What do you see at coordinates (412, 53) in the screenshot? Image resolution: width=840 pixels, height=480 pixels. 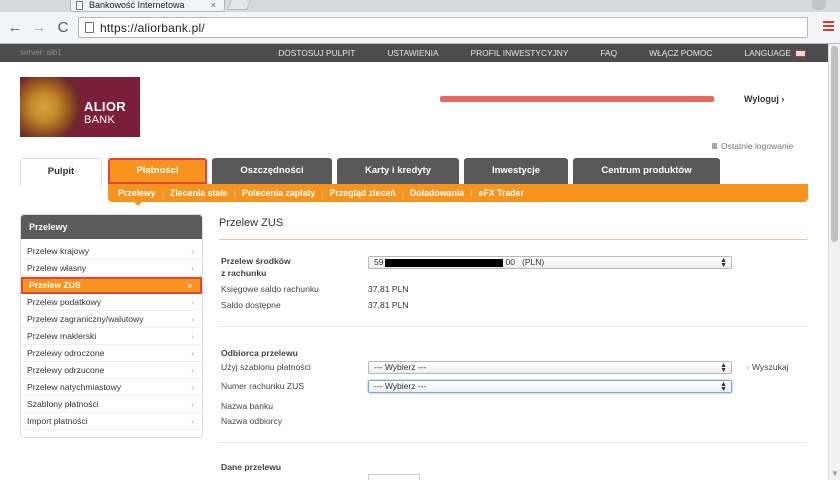 I see `topnav-settings: USTAWIENIA` at bounding box center [412, 53].